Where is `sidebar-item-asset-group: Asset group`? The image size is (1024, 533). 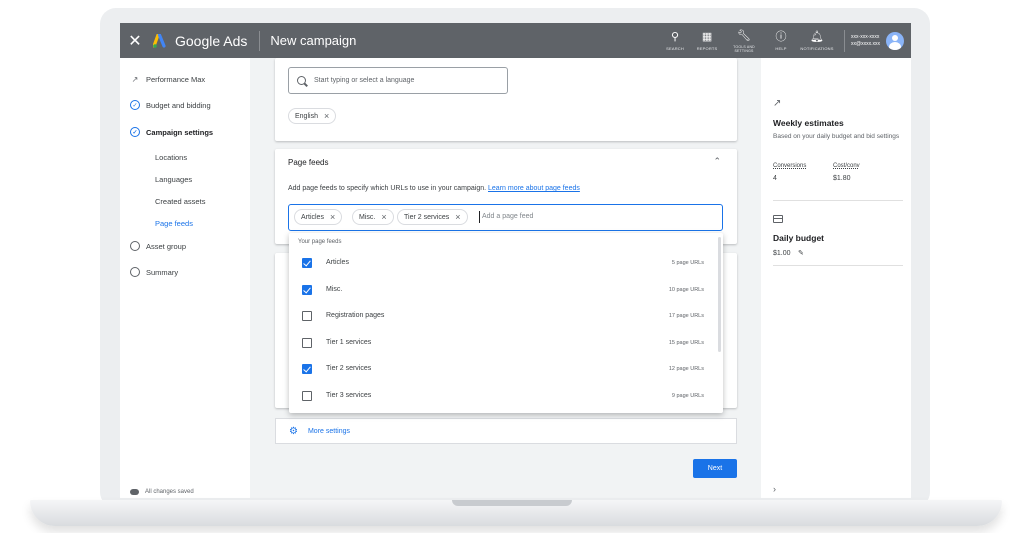 sidebar-item-asset-group: Asset group is located at coordinates (158, 246).